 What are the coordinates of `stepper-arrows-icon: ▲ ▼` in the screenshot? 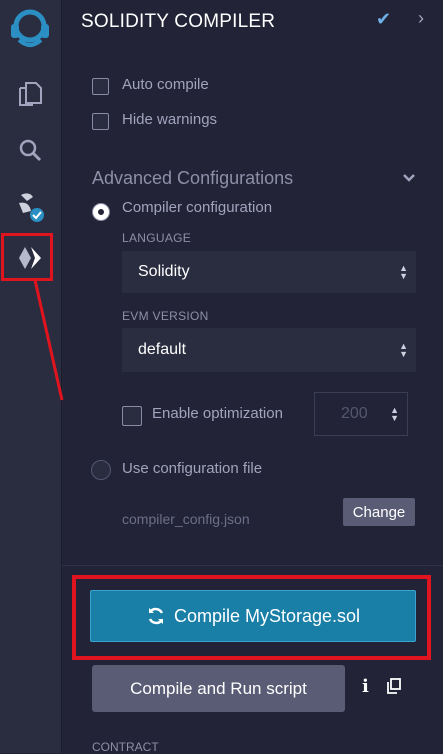 It's located at (394, 414).